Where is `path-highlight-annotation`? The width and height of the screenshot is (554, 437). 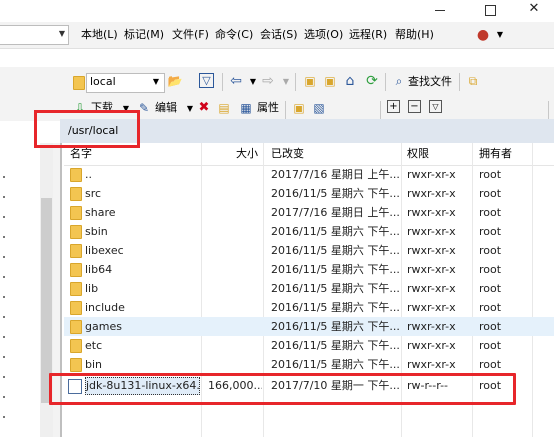 path-highlight-annotation is located at coordinates (87, 129).